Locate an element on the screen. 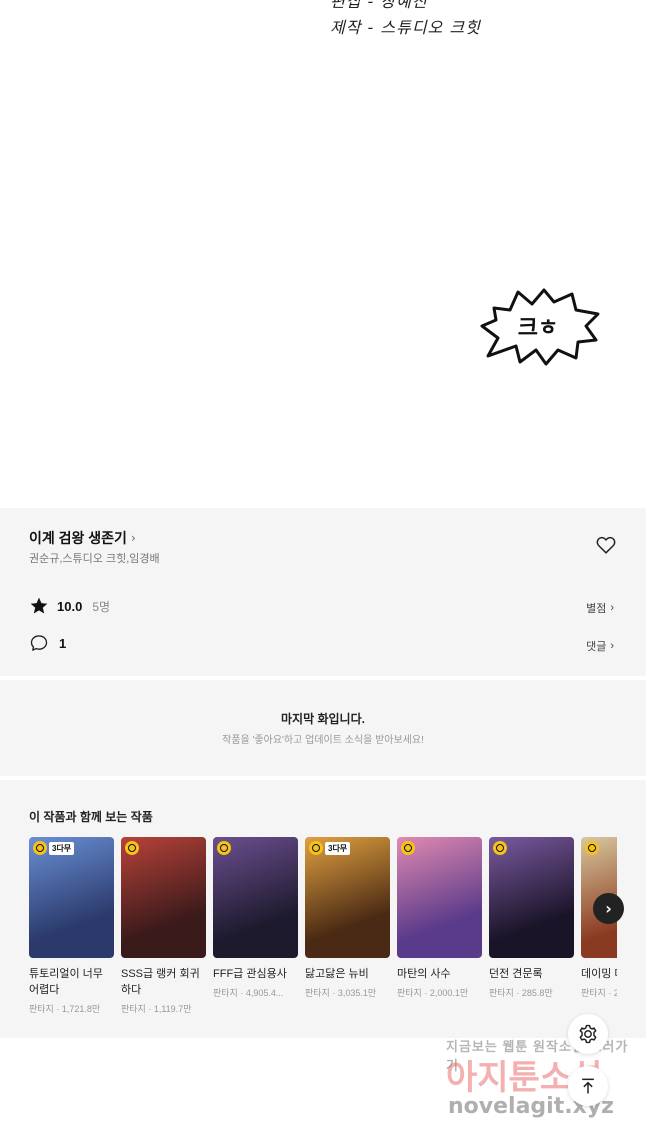 The image size is (646, 1145). recommendation-title: 마탄의 사수 is located at coordinates (424, 974).